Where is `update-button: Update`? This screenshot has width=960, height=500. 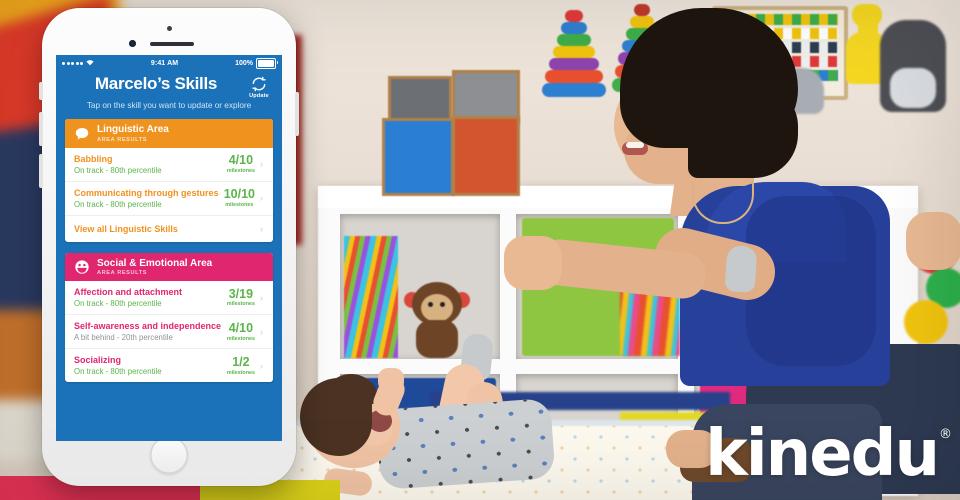
update-button: Update is located at coordinates (259, 87).